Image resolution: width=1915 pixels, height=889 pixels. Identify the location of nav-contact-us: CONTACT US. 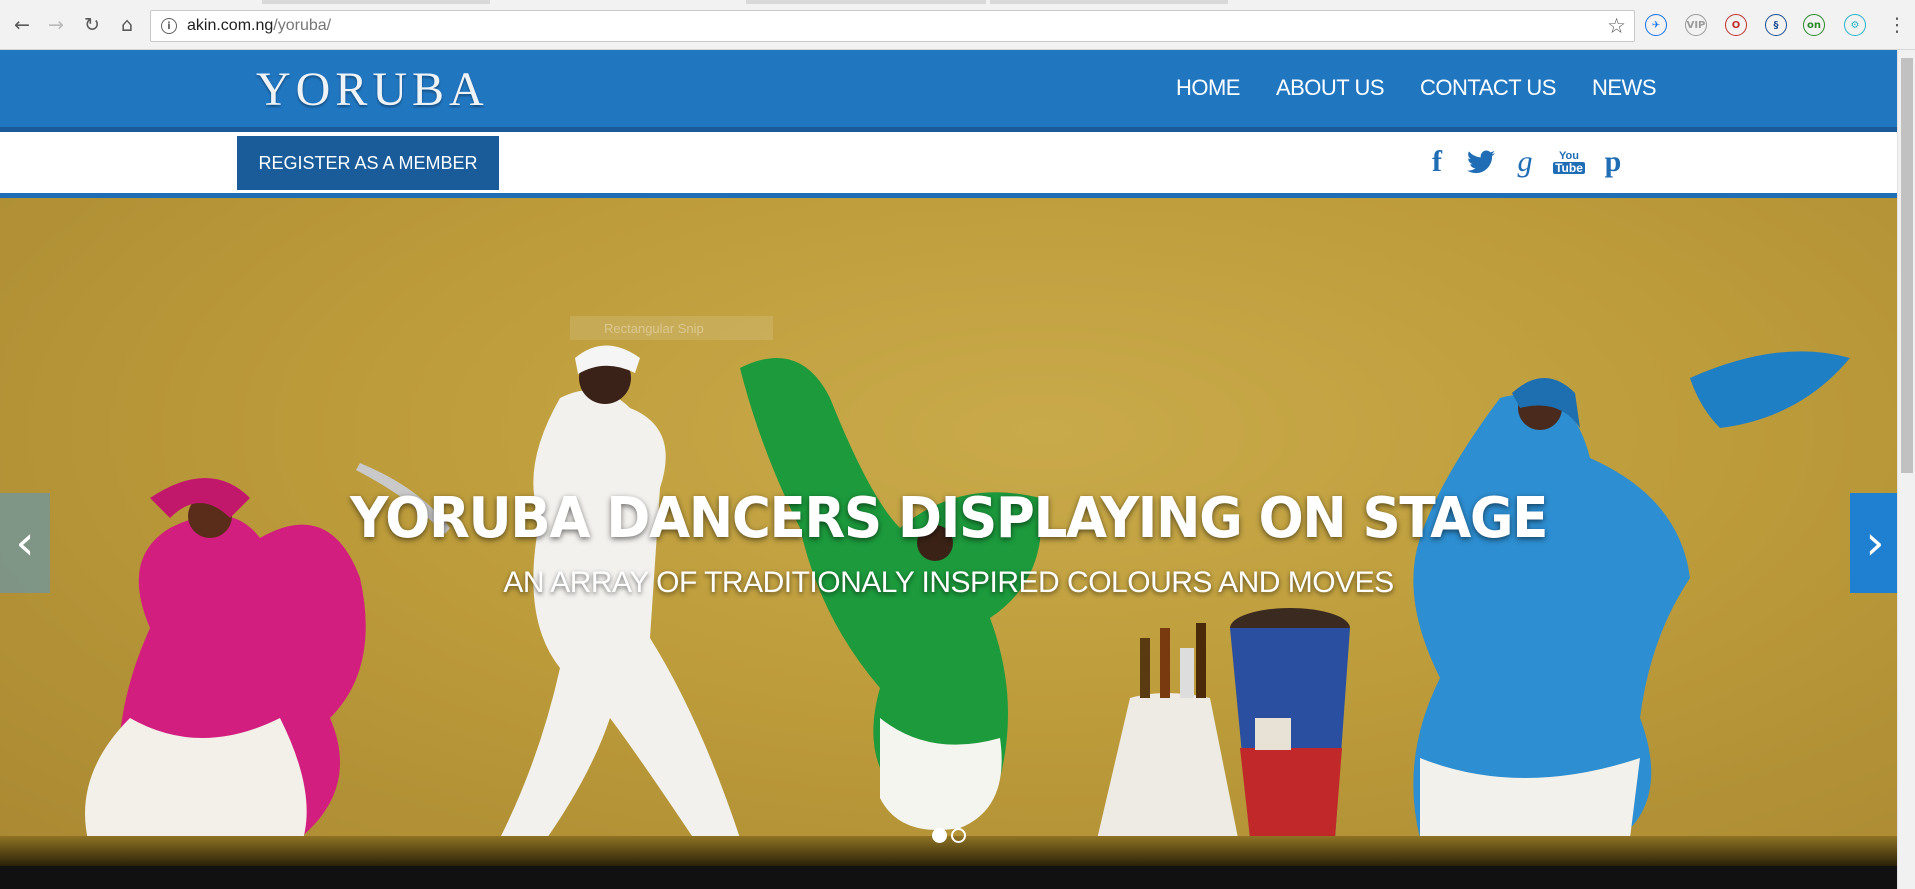
(1488, 88).